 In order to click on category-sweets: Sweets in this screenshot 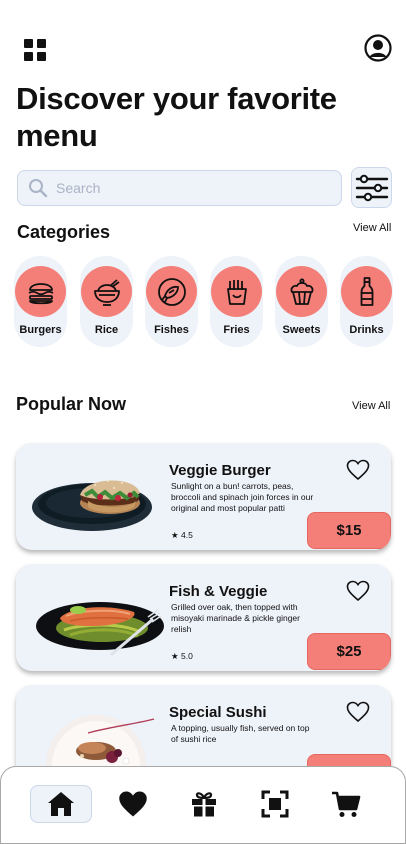, I will do `click(301, 301)`.